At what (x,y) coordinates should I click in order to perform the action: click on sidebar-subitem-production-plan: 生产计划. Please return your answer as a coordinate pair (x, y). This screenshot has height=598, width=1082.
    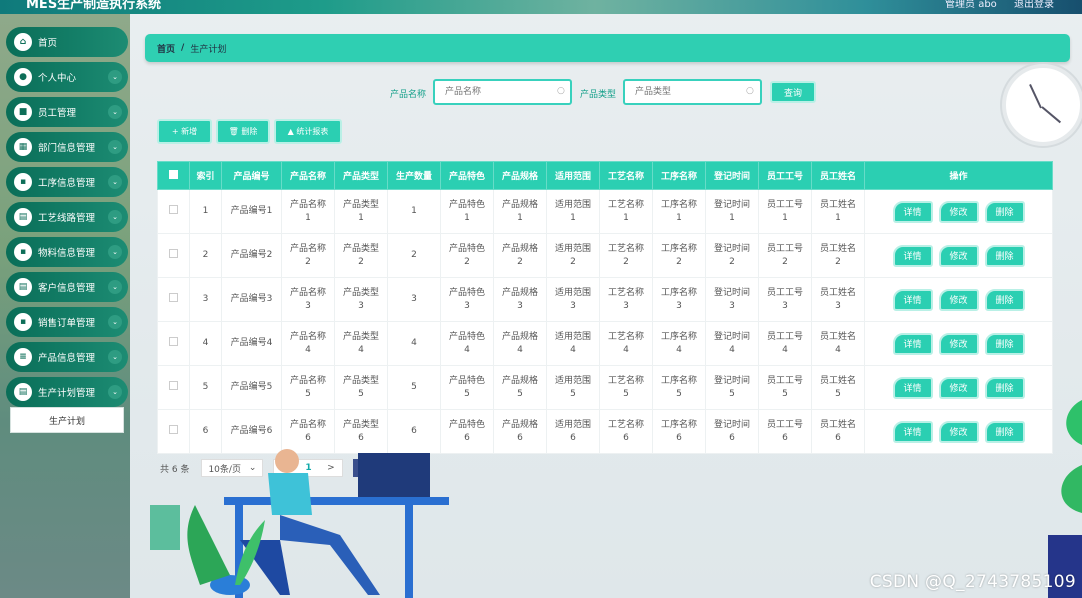
    Looking at the image, I should click on (67, 420).